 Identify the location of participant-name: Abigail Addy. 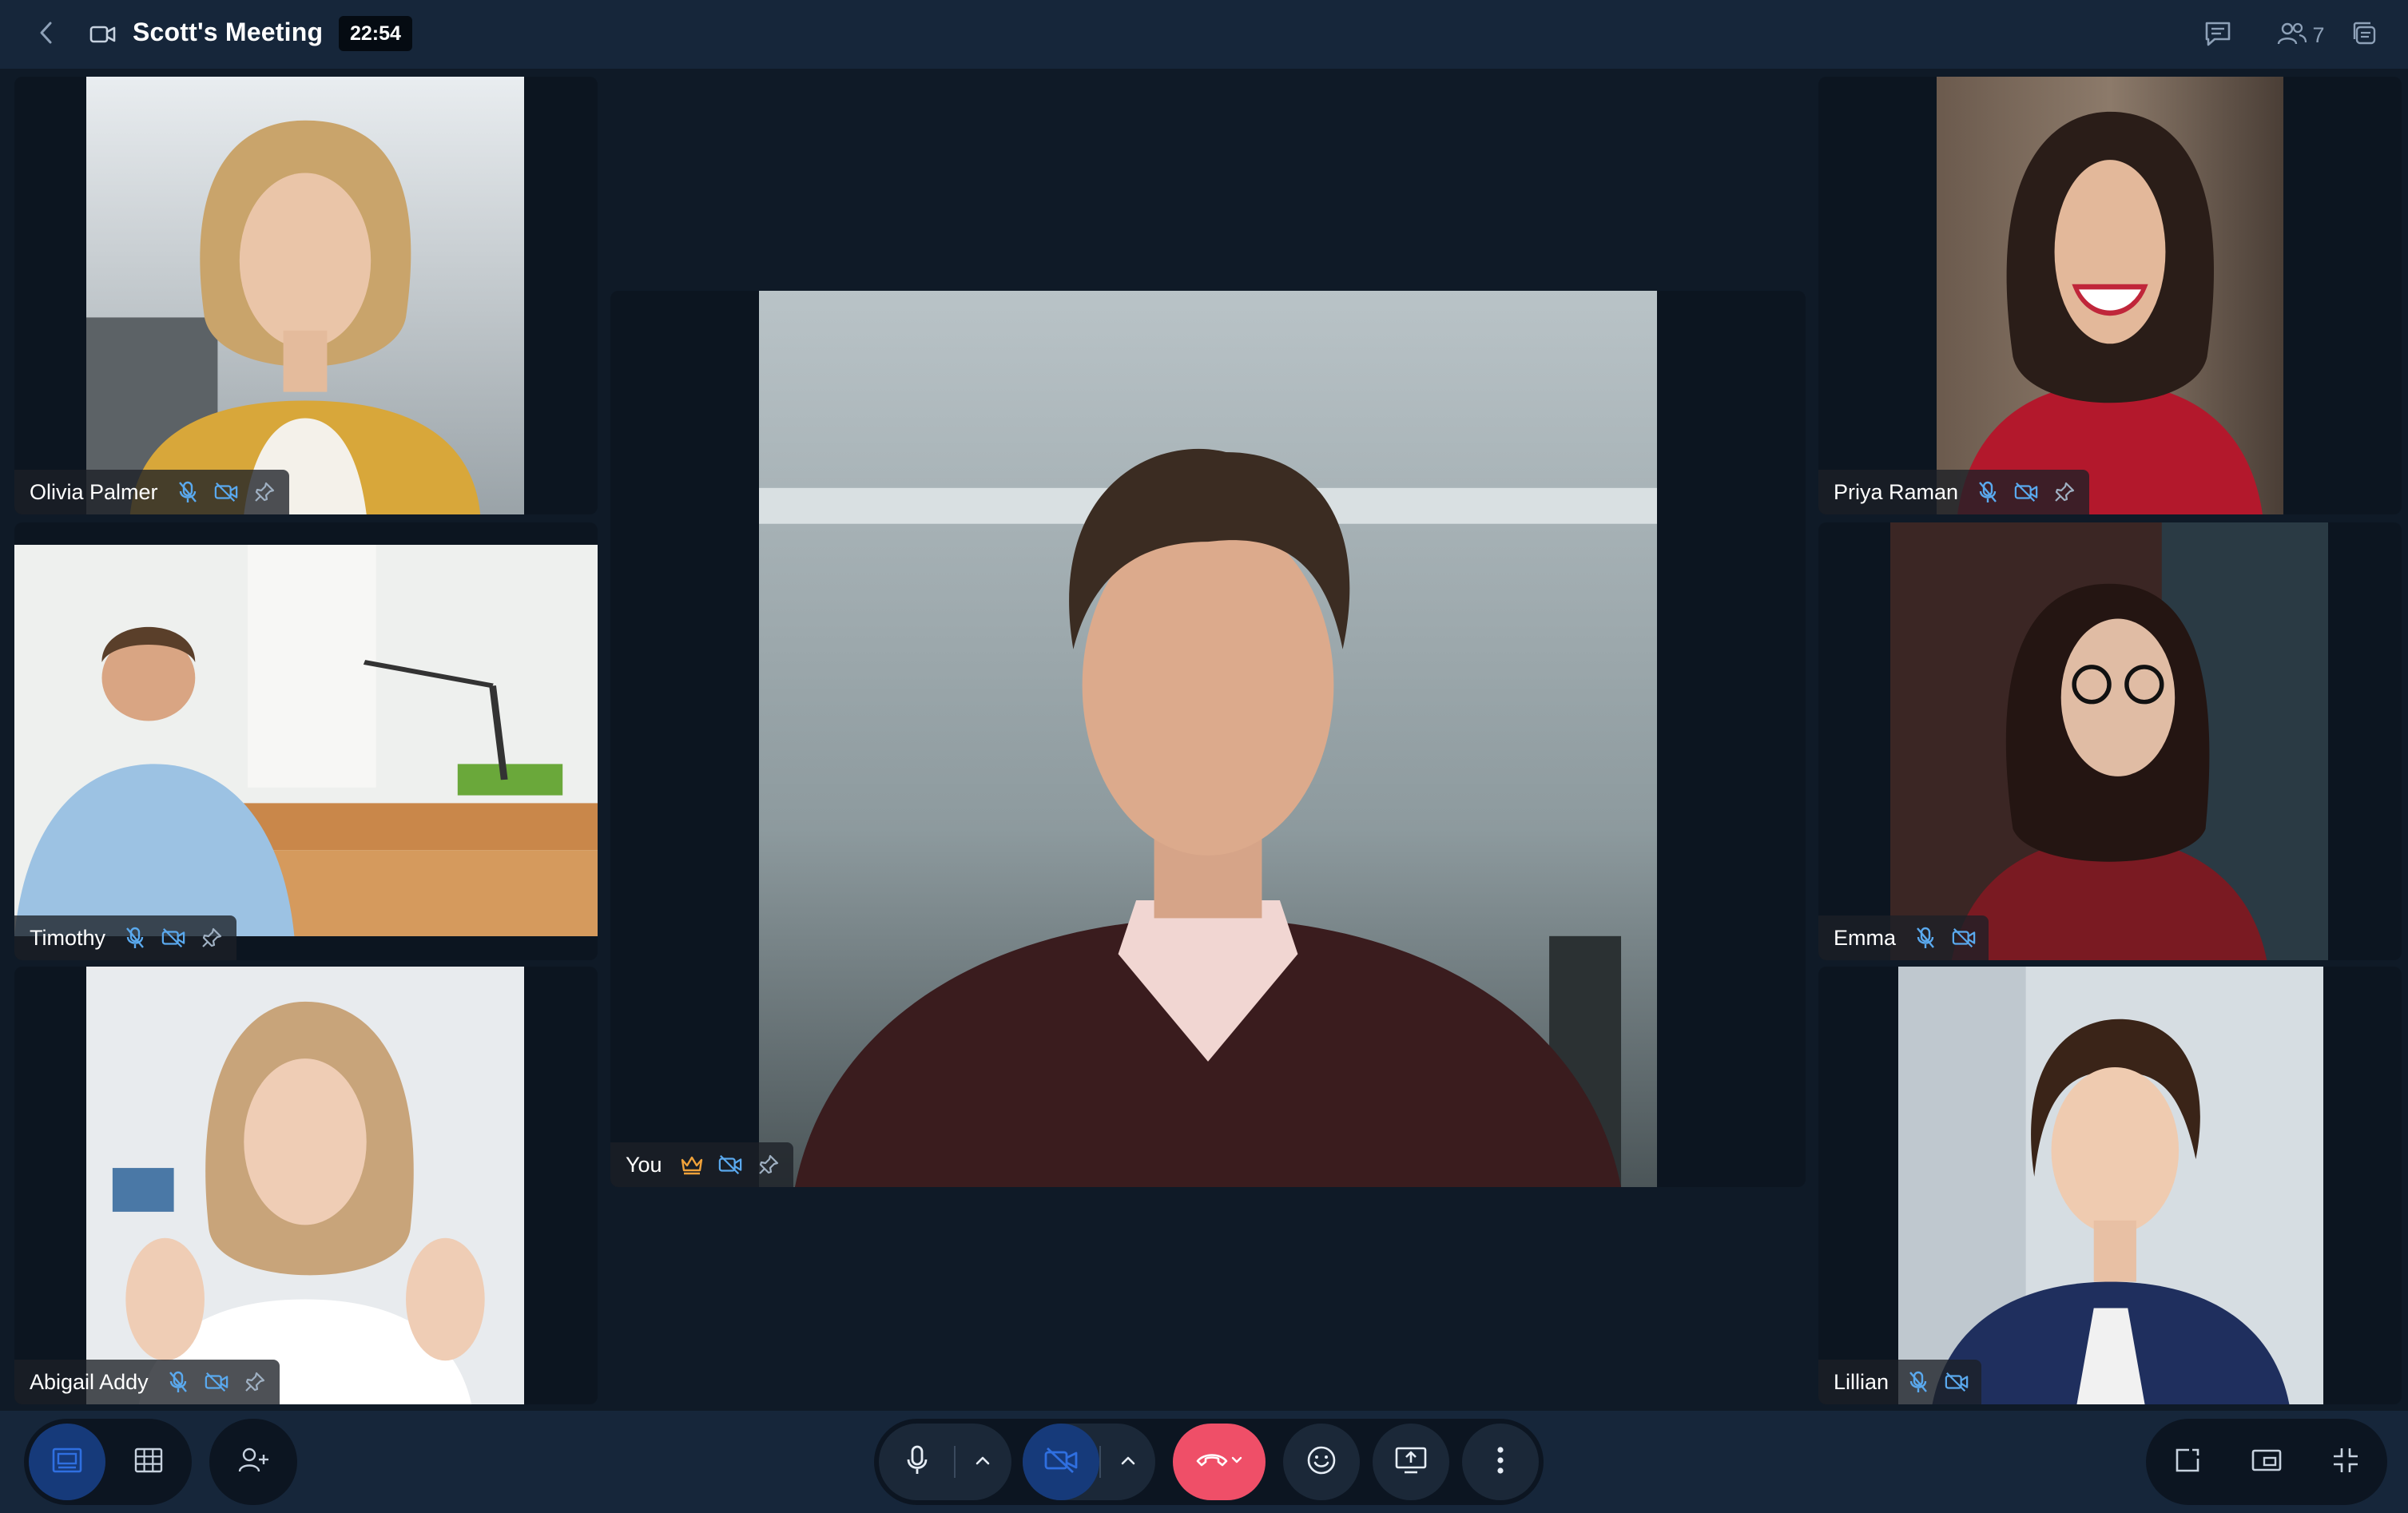
(90, 1381).